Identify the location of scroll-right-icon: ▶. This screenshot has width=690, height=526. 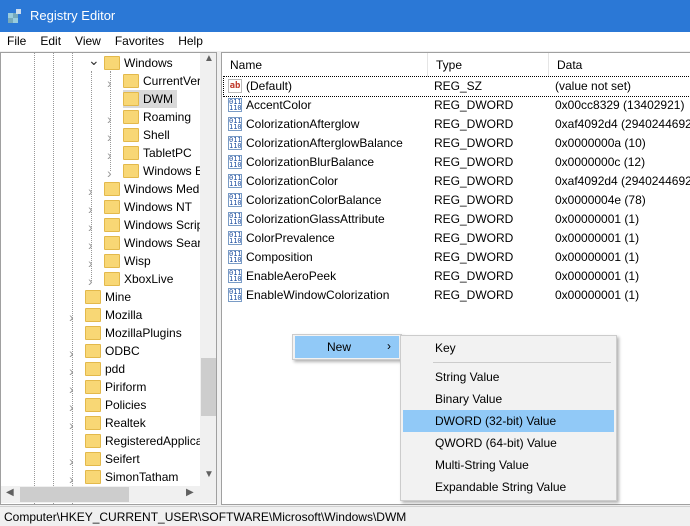
(190, 492).